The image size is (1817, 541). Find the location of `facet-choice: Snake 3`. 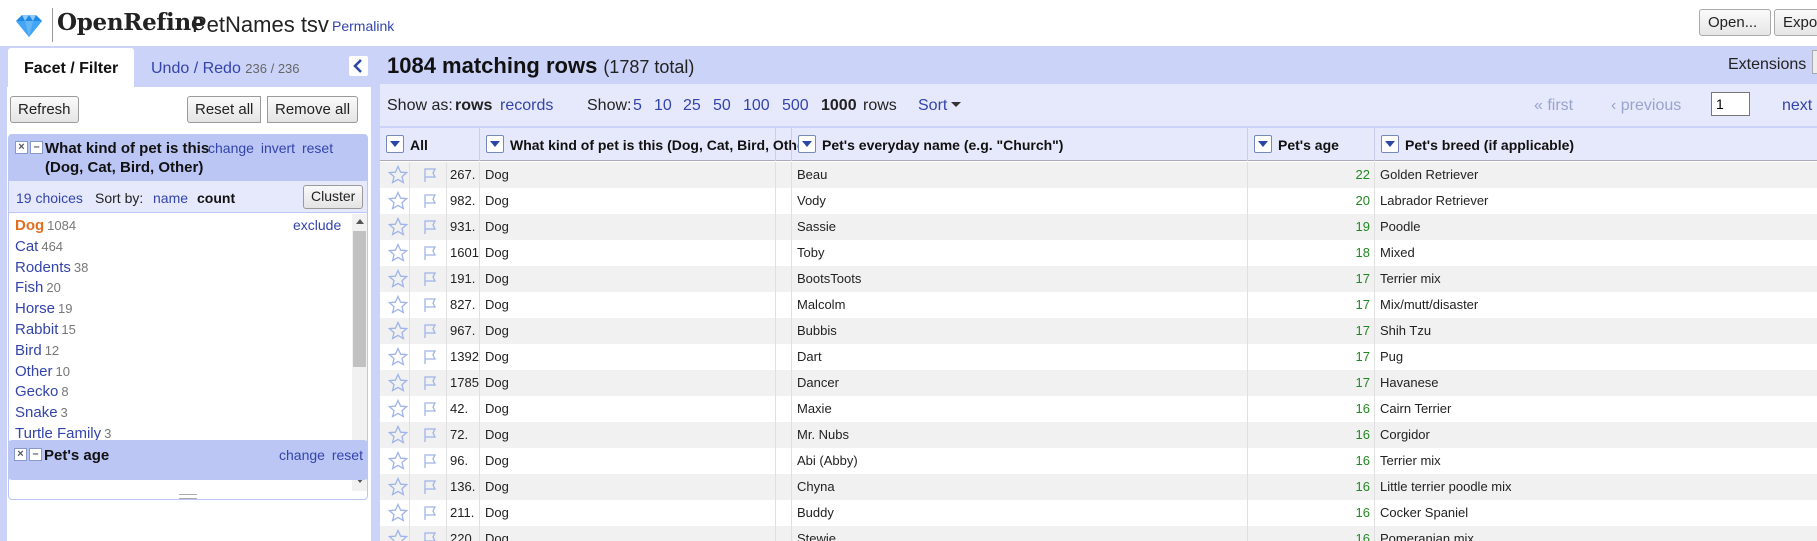

facet-choice: Snake 3 is located at coordinates (41, 412).